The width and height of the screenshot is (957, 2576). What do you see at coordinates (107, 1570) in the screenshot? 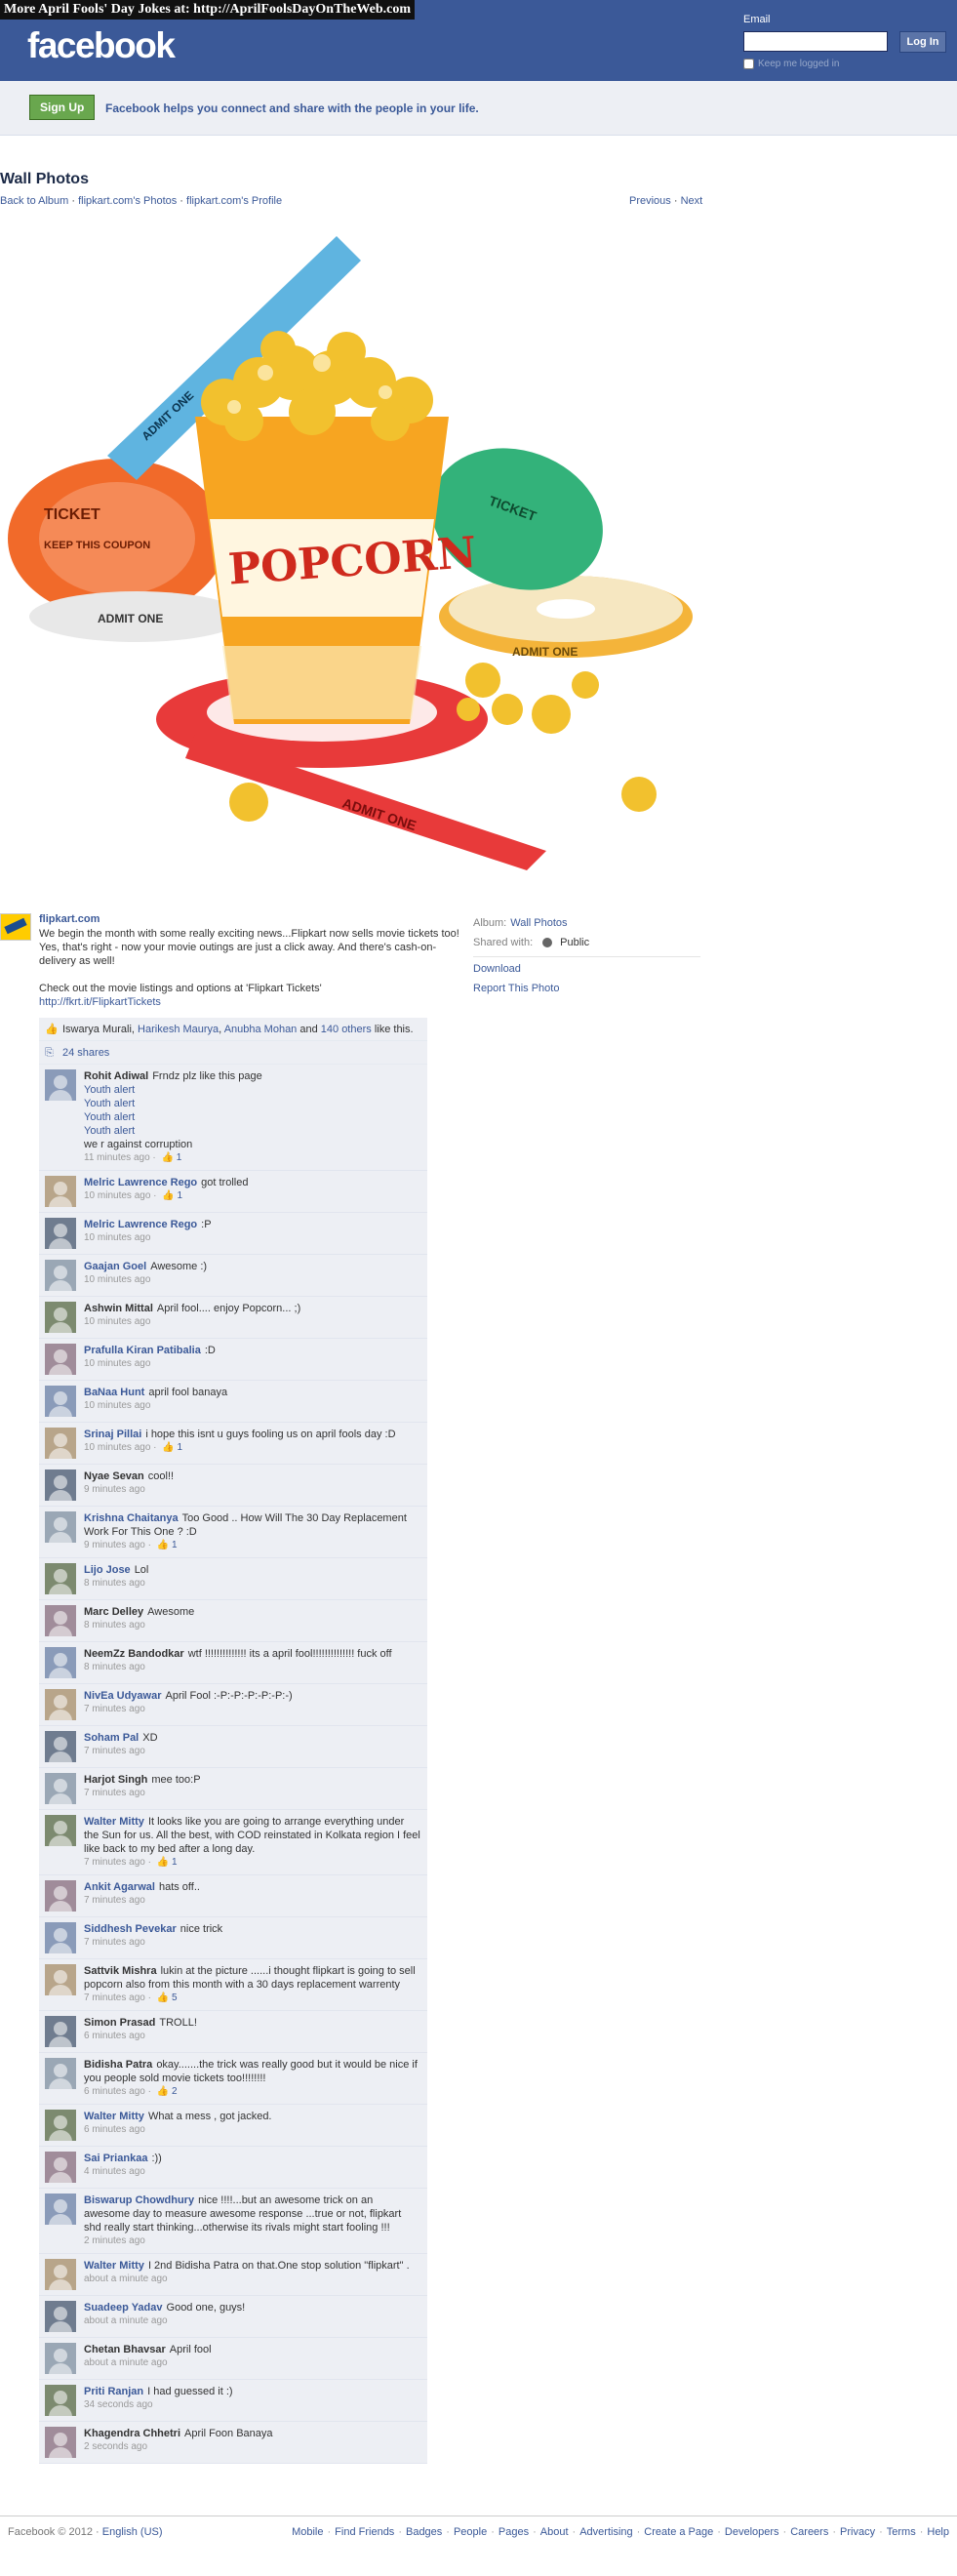
I see `commenter-name: Lijo Jose` at bounding box center [107, 1570].